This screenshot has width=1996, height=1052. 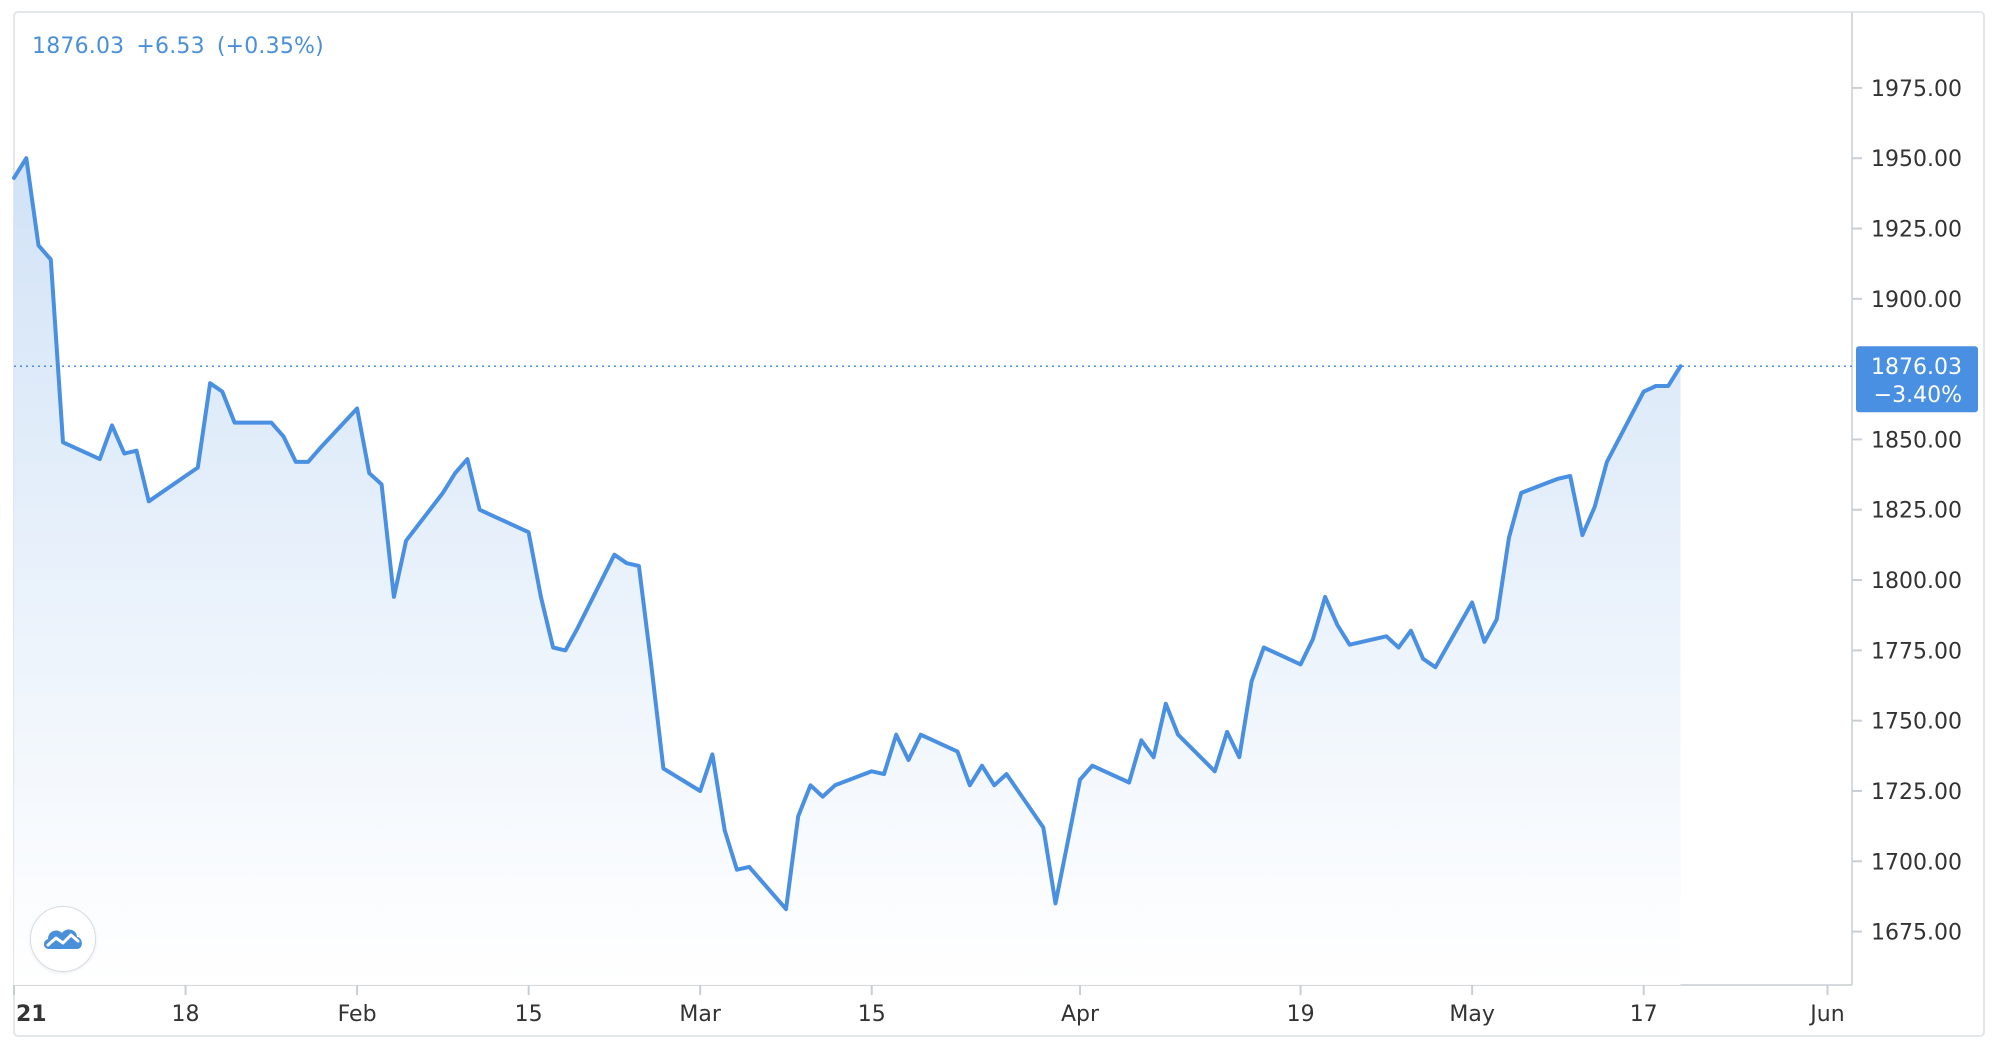 I want to click on price-axis-label: 1975.00, so click(x=1916, y=89).